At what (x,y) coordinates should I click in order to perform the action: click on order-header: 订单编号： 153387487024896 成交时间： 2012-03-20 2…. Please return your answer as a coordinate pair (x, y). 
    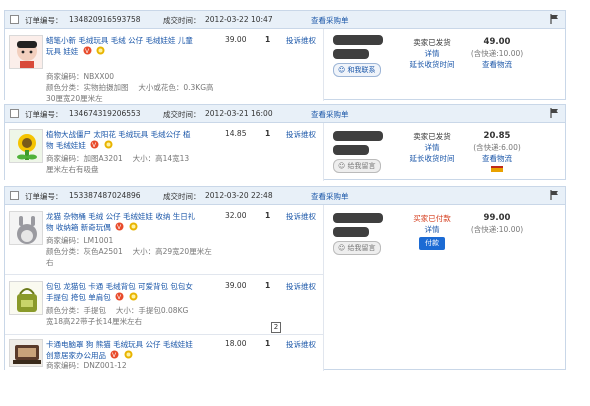
    Looking at the image, I should click on (285, 196).